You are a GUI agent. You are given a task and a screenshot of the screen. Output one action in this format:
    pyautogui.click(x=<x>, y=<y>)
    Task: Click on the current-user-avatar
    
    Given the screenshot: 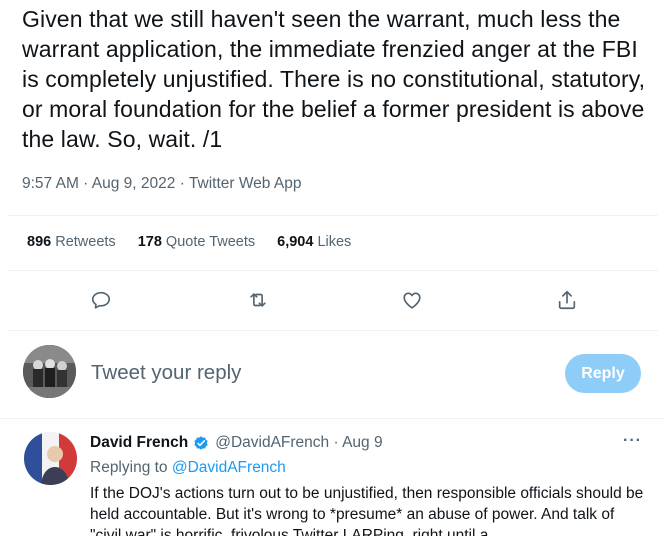 What is the action you would take?
    pyautogui.click(x=49, y=371)
    